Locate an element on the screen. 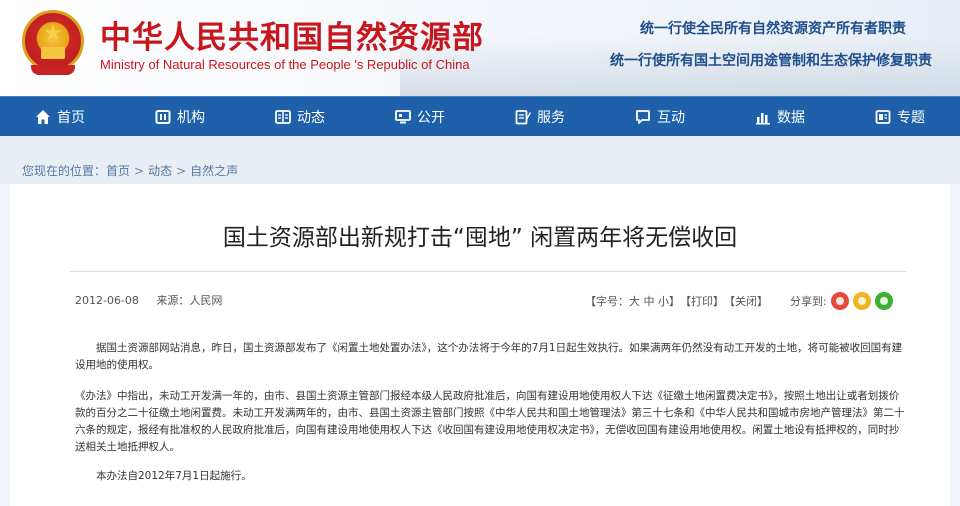 Image resolution: width=960 pixels, height=506 pixels. article-tools: 【字号： 大 中 小】 【打印】 【关闭】 分享到: is located at coordinates (739, 301).